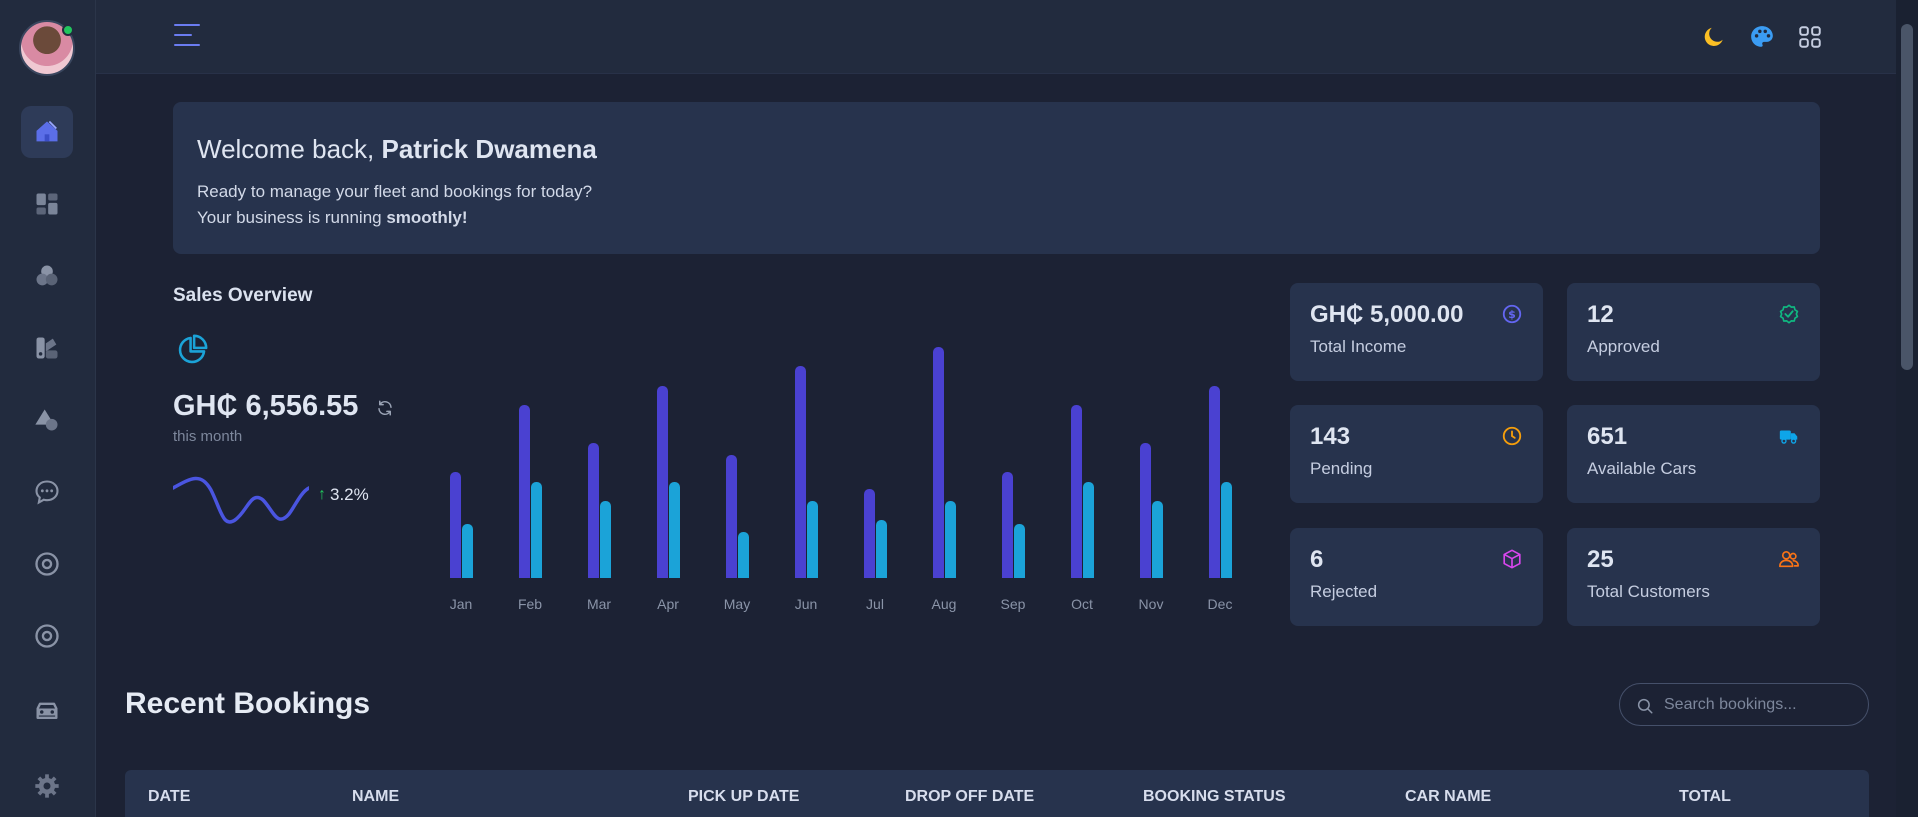  I want to click on top-header, so click(996, 37).